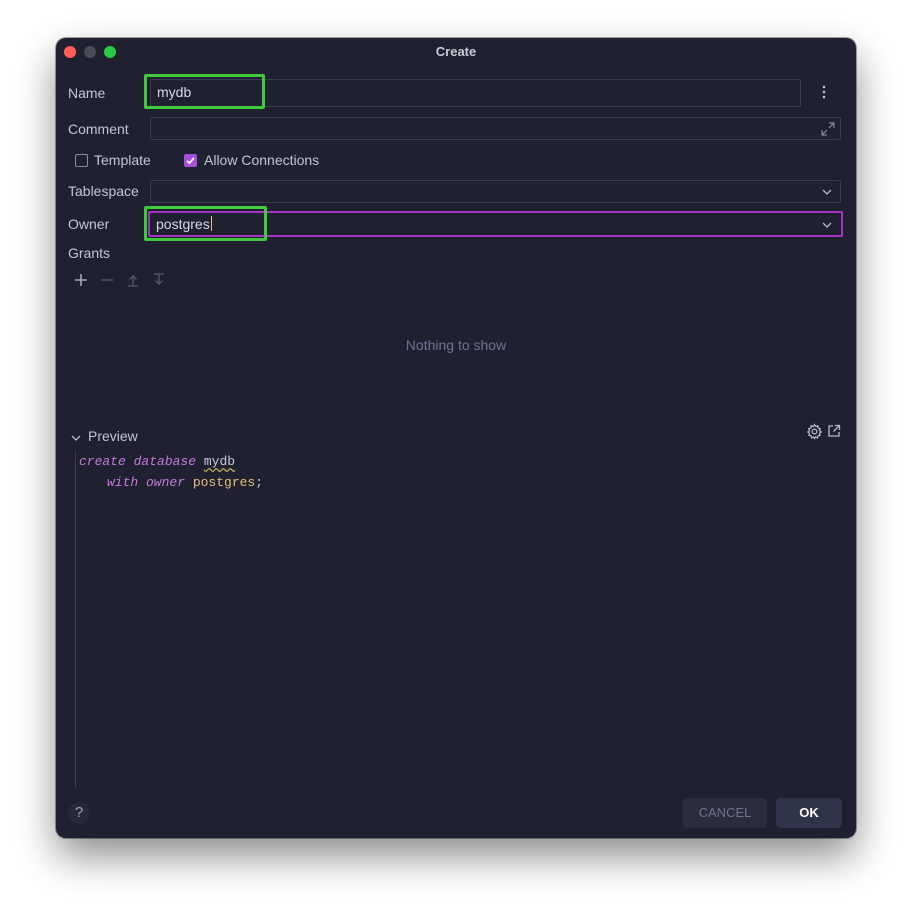 The image size is (912, 912). Describe the element at coordinates (89, 253) in the screenshot. I see `grants-label: Grants` at that location.